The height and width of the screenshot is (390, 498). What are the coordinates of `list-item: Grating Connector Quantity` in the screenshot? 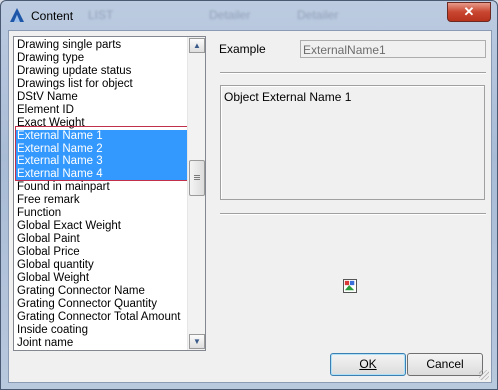 It's located at (102, 304).